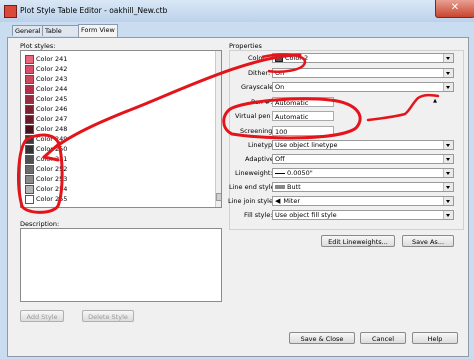 Image resolution: width=474 pixels, height=359 pixels. Describe the element at coordinates (28, 30) in the screenshot. I see `tab-general: General` at that location.